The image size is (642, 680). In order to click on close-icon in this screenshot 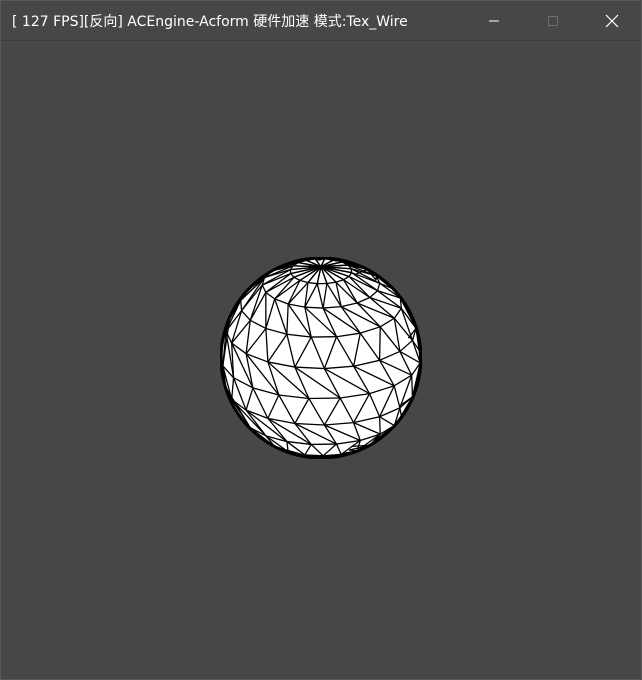, I will do `click(612, 20)`.